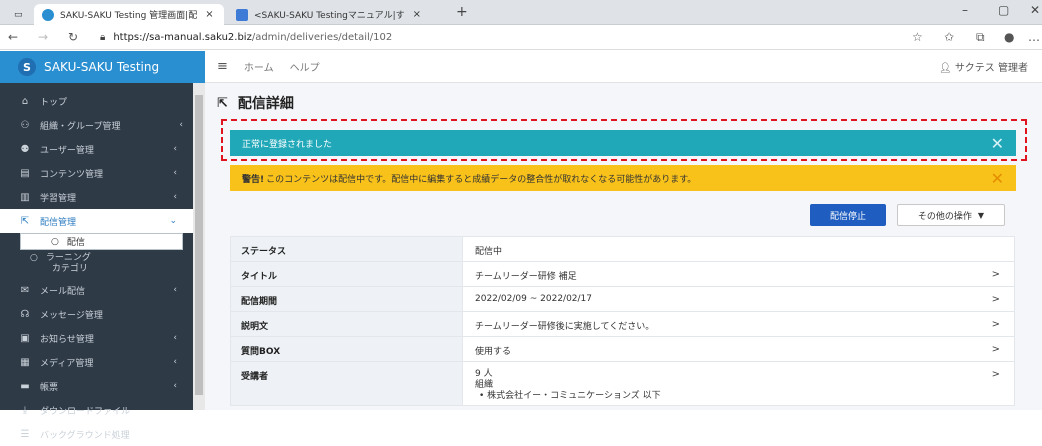 This screenshot has height=446, width=1042. Describe the element at coordinates (980, 37) in the screenshot. I see `collections-icon: ⧉` at that location.